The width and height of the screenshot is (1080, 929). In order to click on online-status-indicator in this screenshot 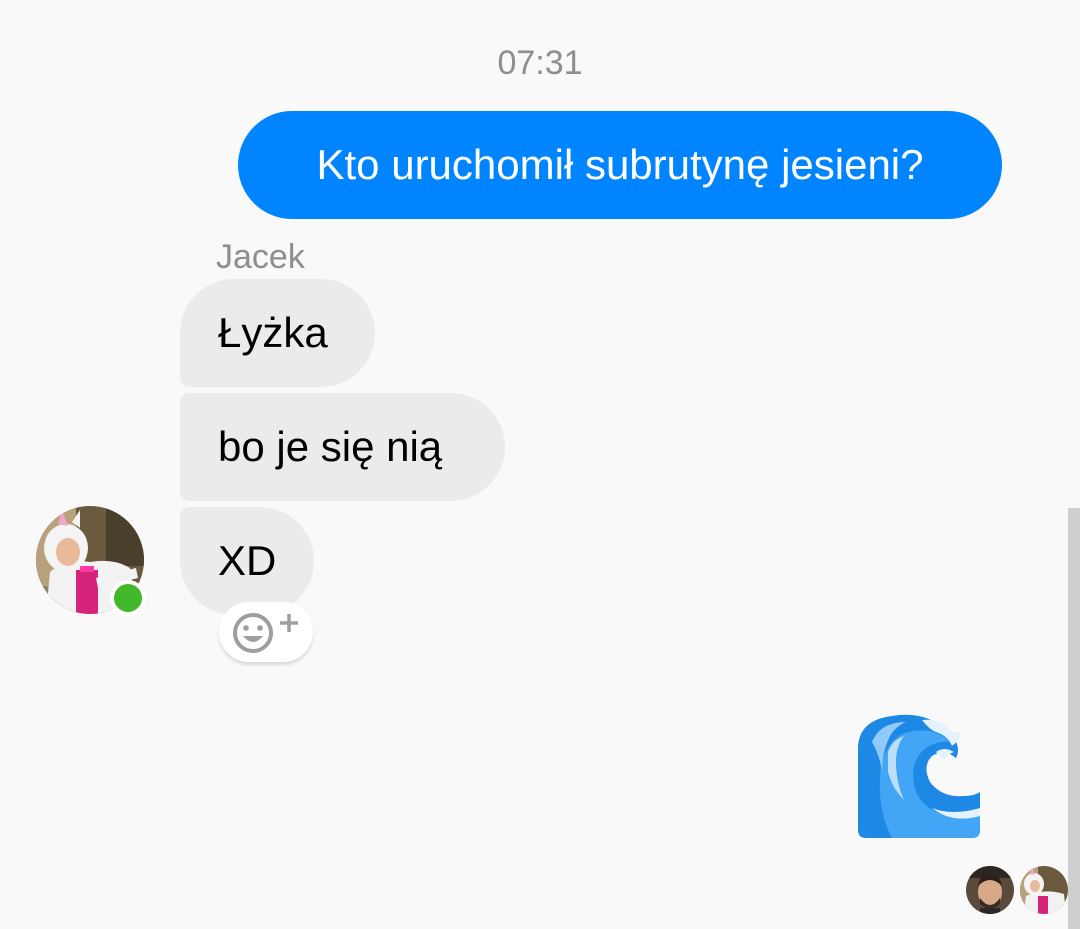, I will do `click(128, 598)`.